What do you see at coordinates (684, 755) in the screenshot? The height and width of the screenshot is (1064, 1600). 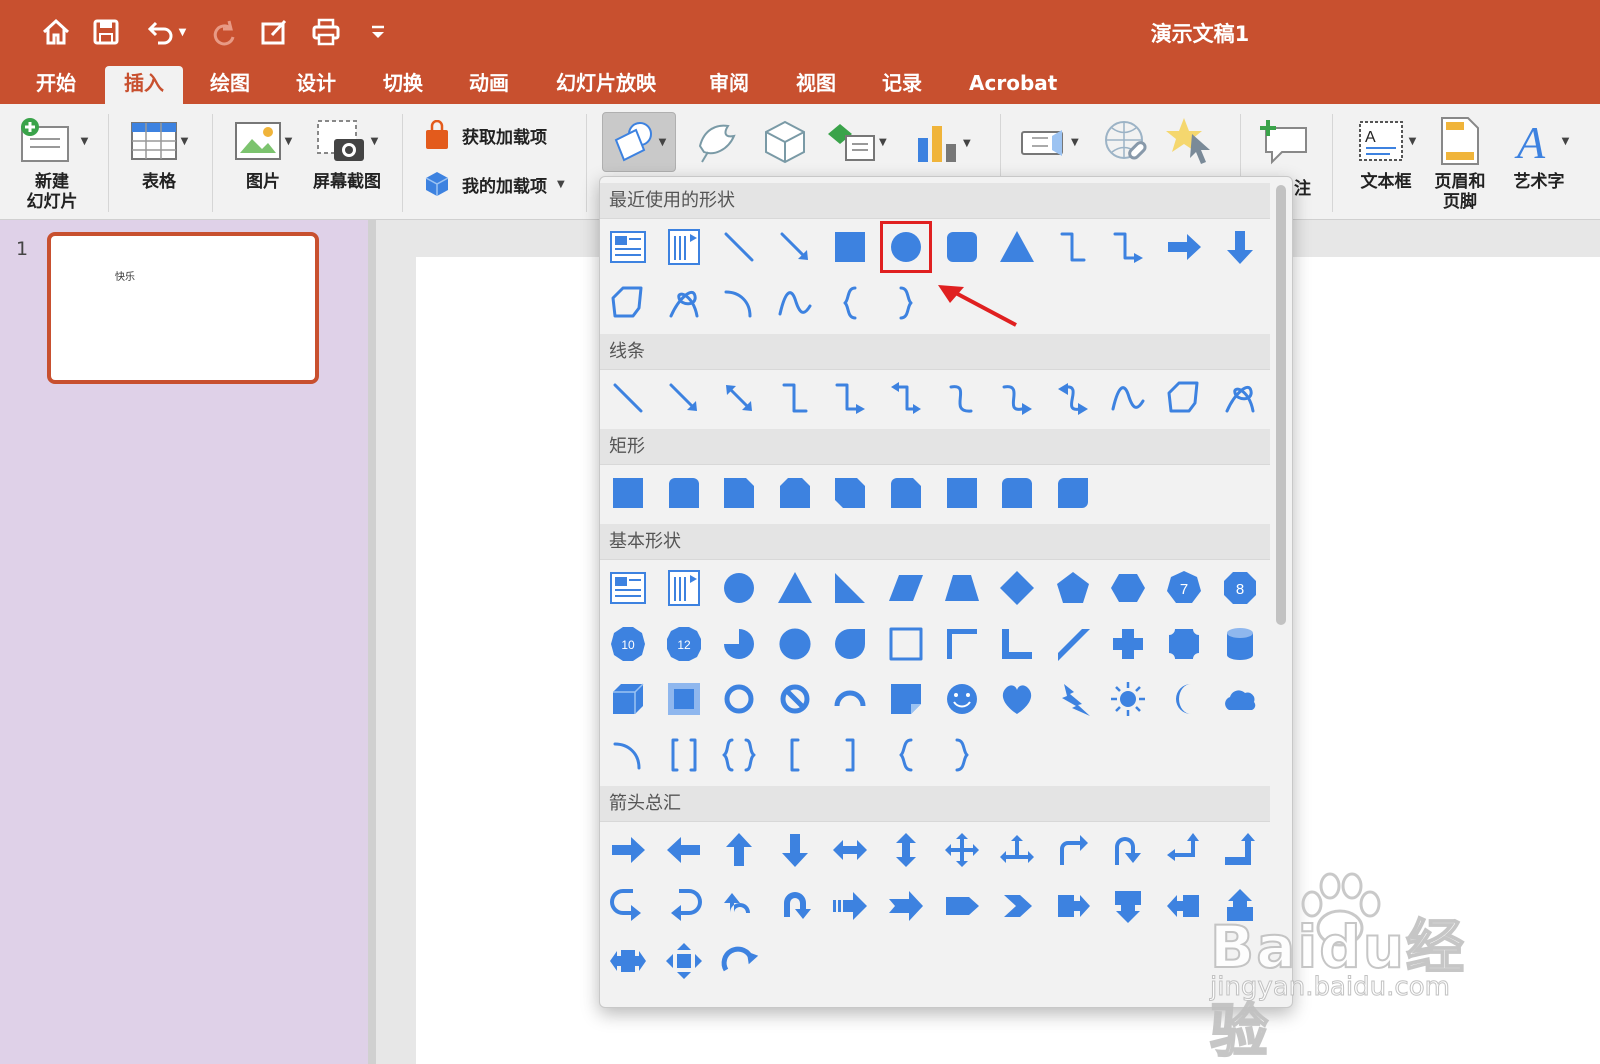 I see `shape-dblbracket` at bounding box center [684, 755].